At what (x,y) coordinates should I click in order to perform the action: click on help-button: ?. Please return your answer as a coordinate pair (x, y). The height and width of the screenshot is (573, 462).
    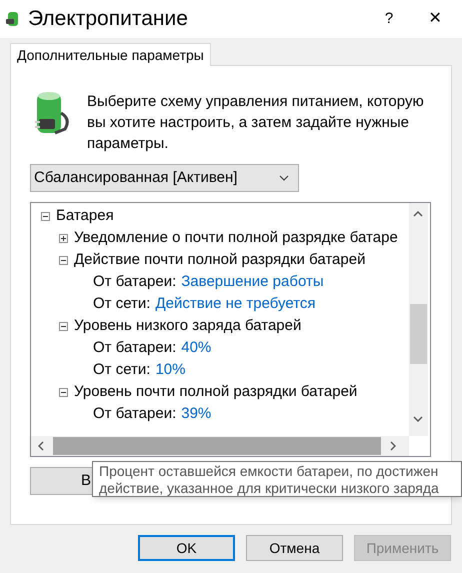
    Looking at the image, I should click on (389, 19).